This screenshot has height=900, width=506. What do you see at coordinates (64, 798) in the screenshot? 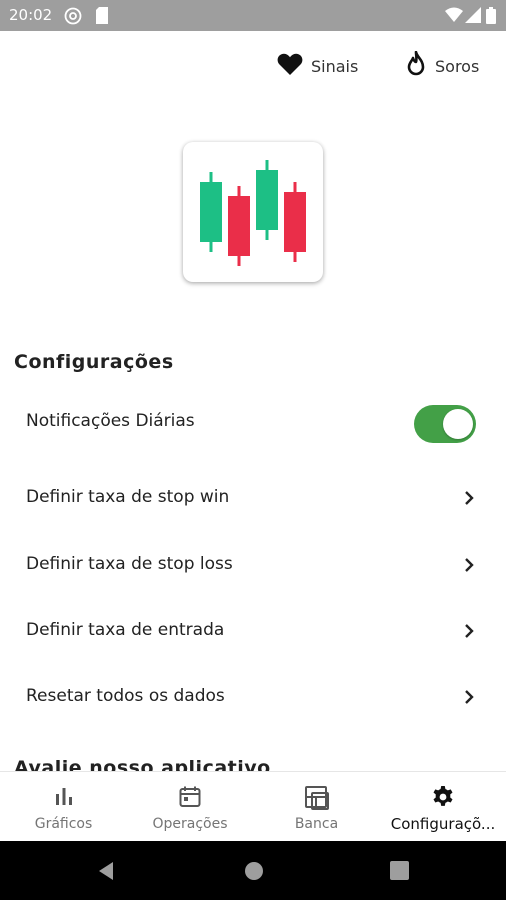
I see `bar-chart-icon` at bounding box center [64, 798].